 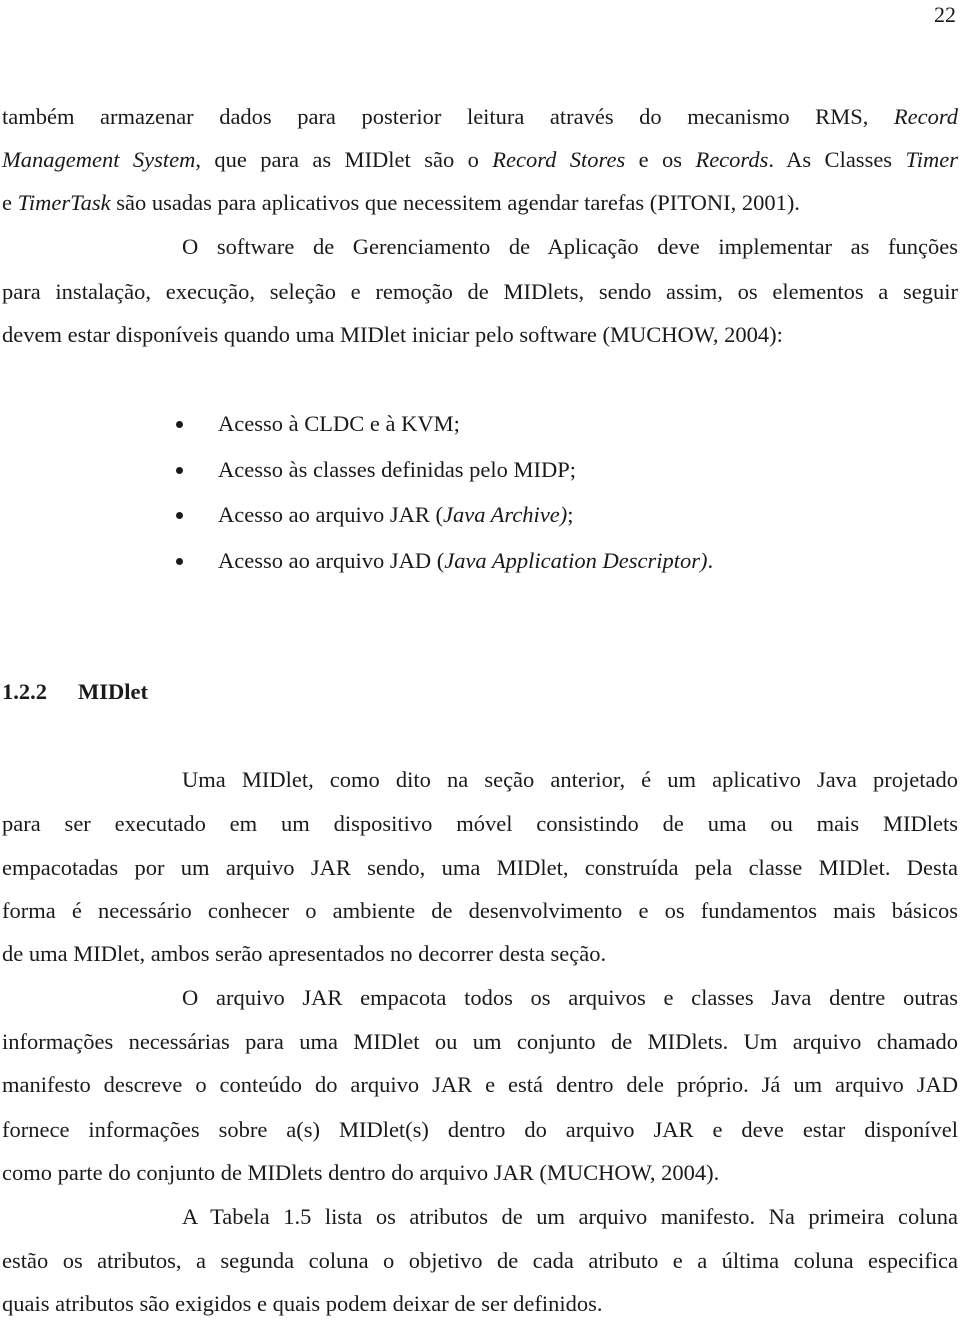 I want to click on text: , que para as MIDlet são o, so click(x=344, y=159).